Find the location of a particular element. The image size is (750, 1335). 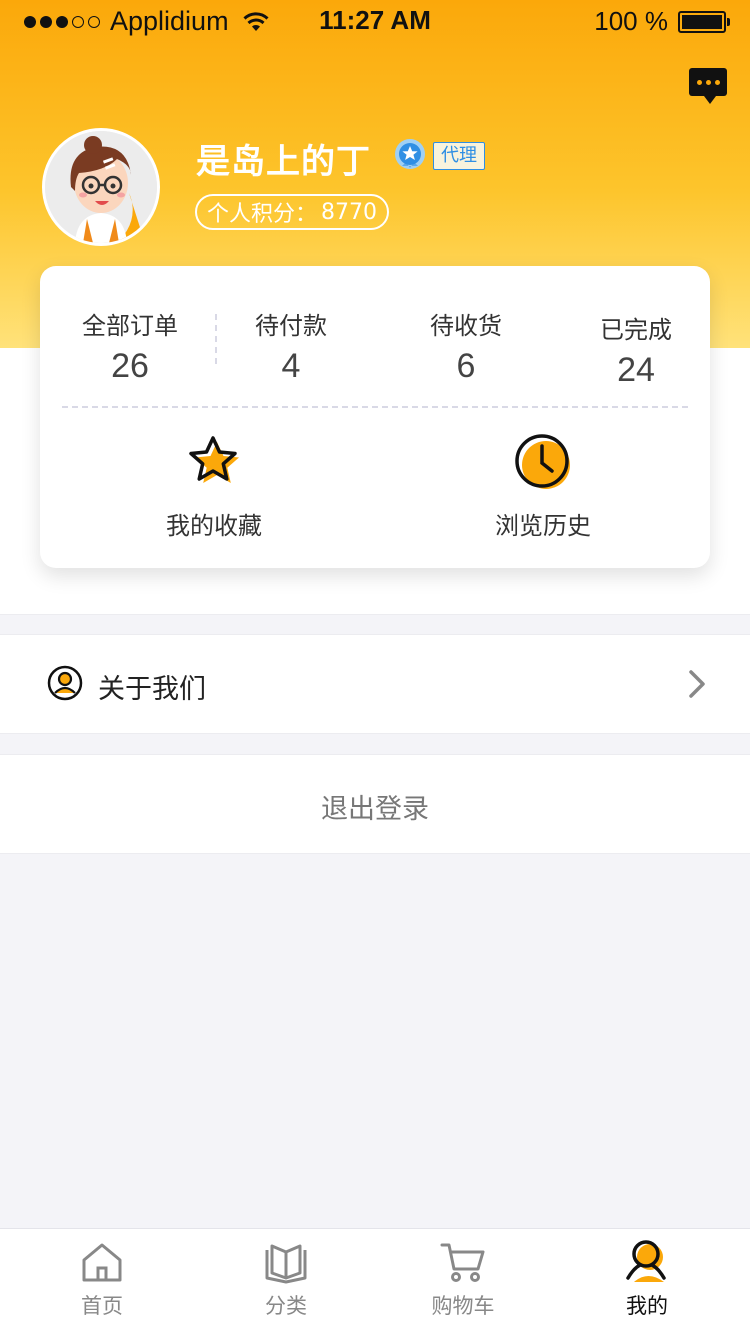

favorites-link: 我的收藏 is located at coordinates (214, 486).